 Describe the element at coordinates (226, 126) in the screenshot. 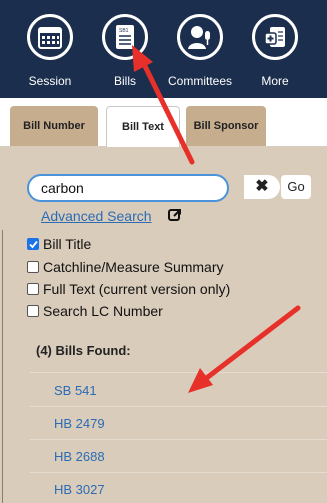

I see `tab-bill-sponsor: Bill Sponsor` at that location.